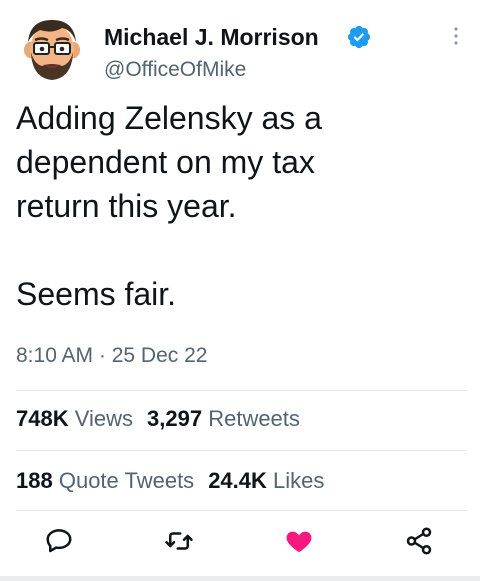 Image resolution: width=480 pixels, height=581 pixels. Describe the element at coordinates (211, 37) in the screenshot. I see `author-name: Michael J. Morrison` at that location.